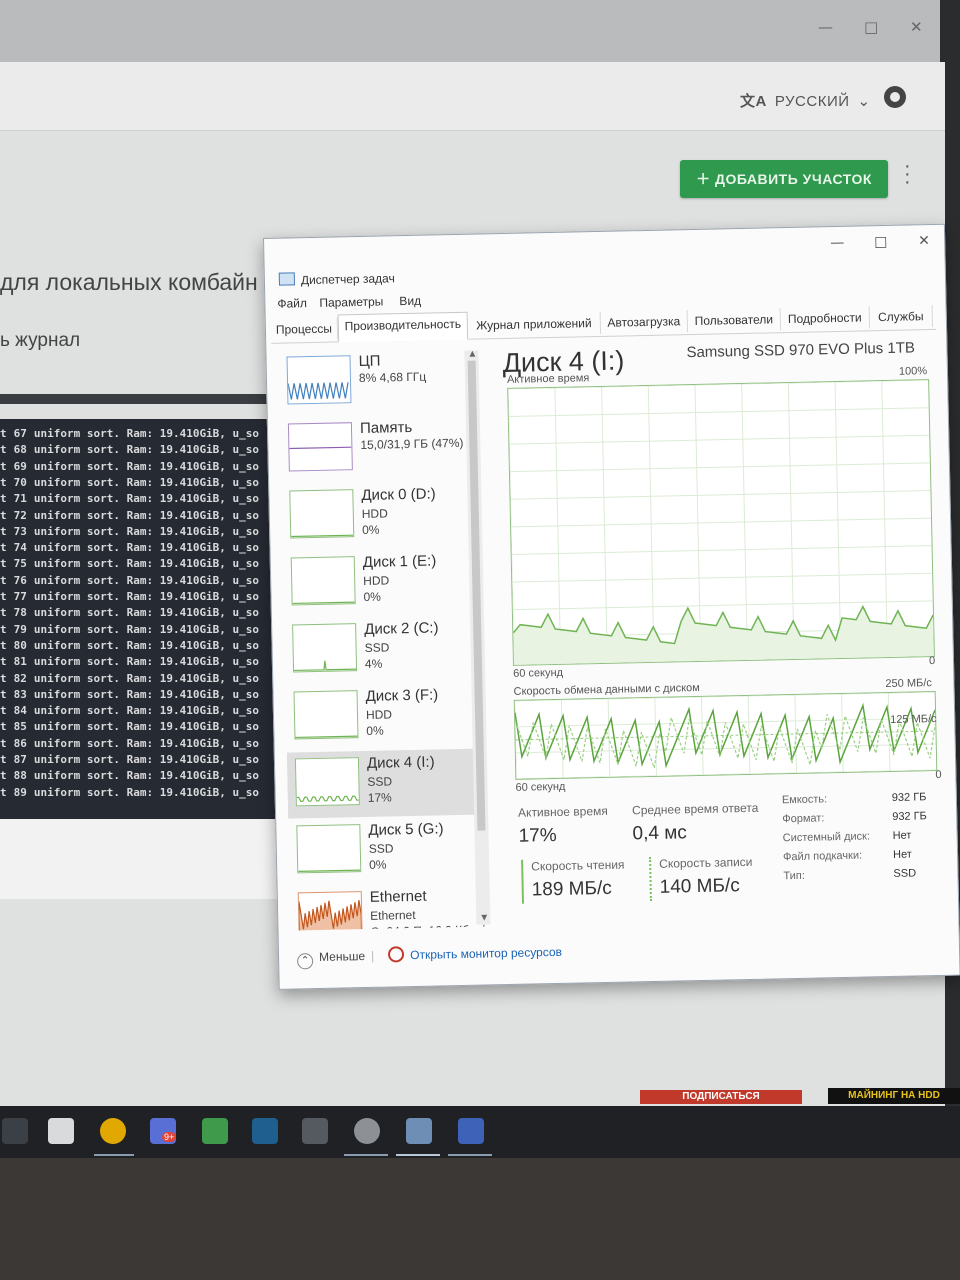 The height and width of the screenshot is (1280, 960). Describe the element at coordinates (472, 354) in the screenshot. I see `scroll-up-icon: ▲` at that location.